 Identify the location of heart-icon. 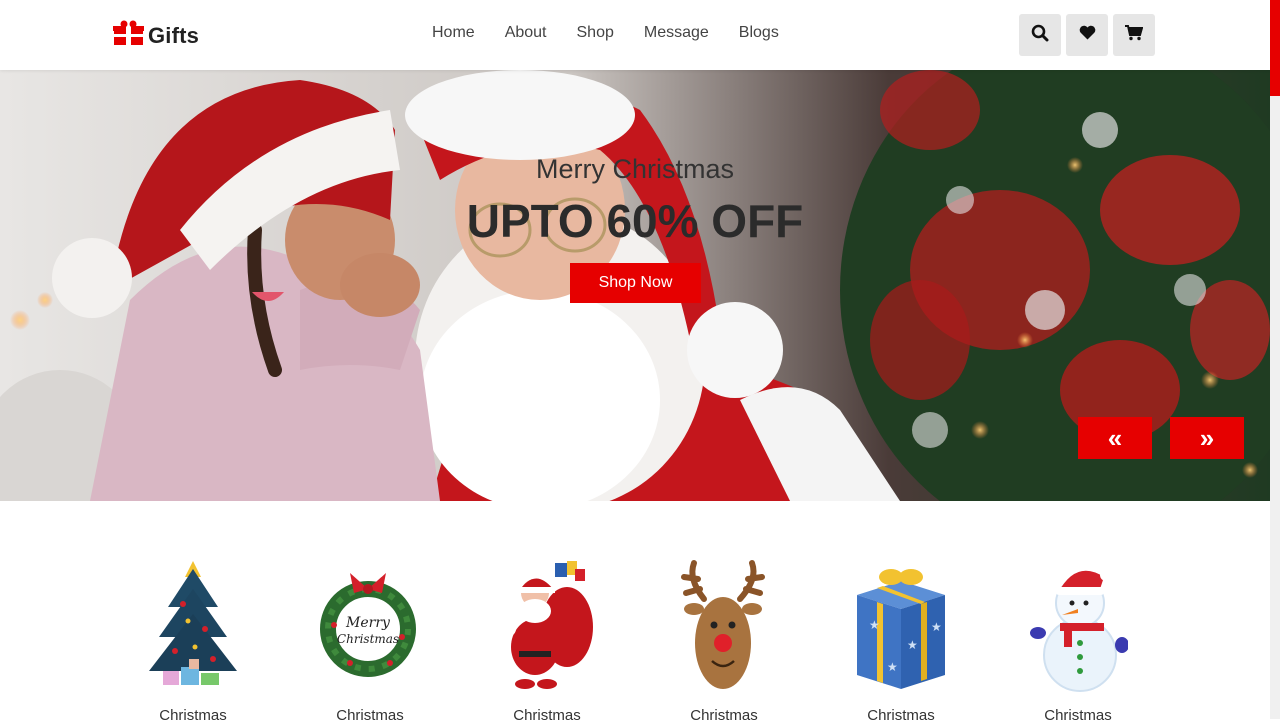
(1087, 35).